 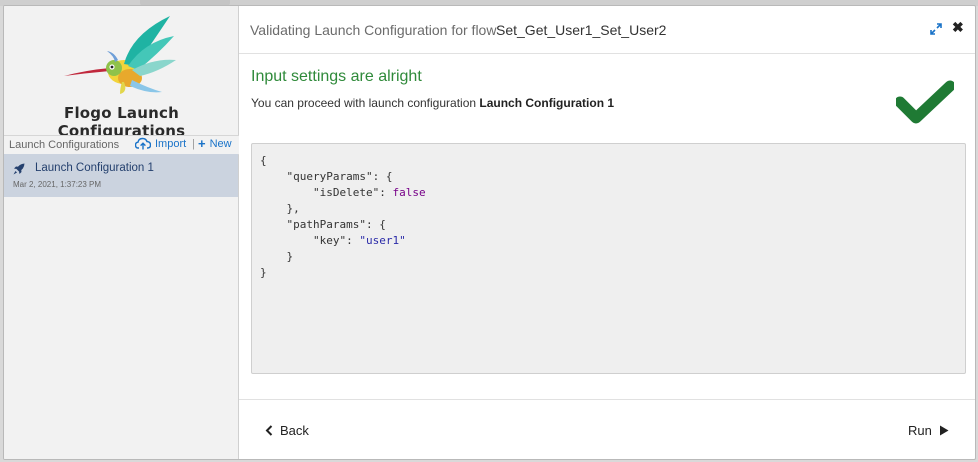 I want to click on new-label: New, so click(x=220, y=144).